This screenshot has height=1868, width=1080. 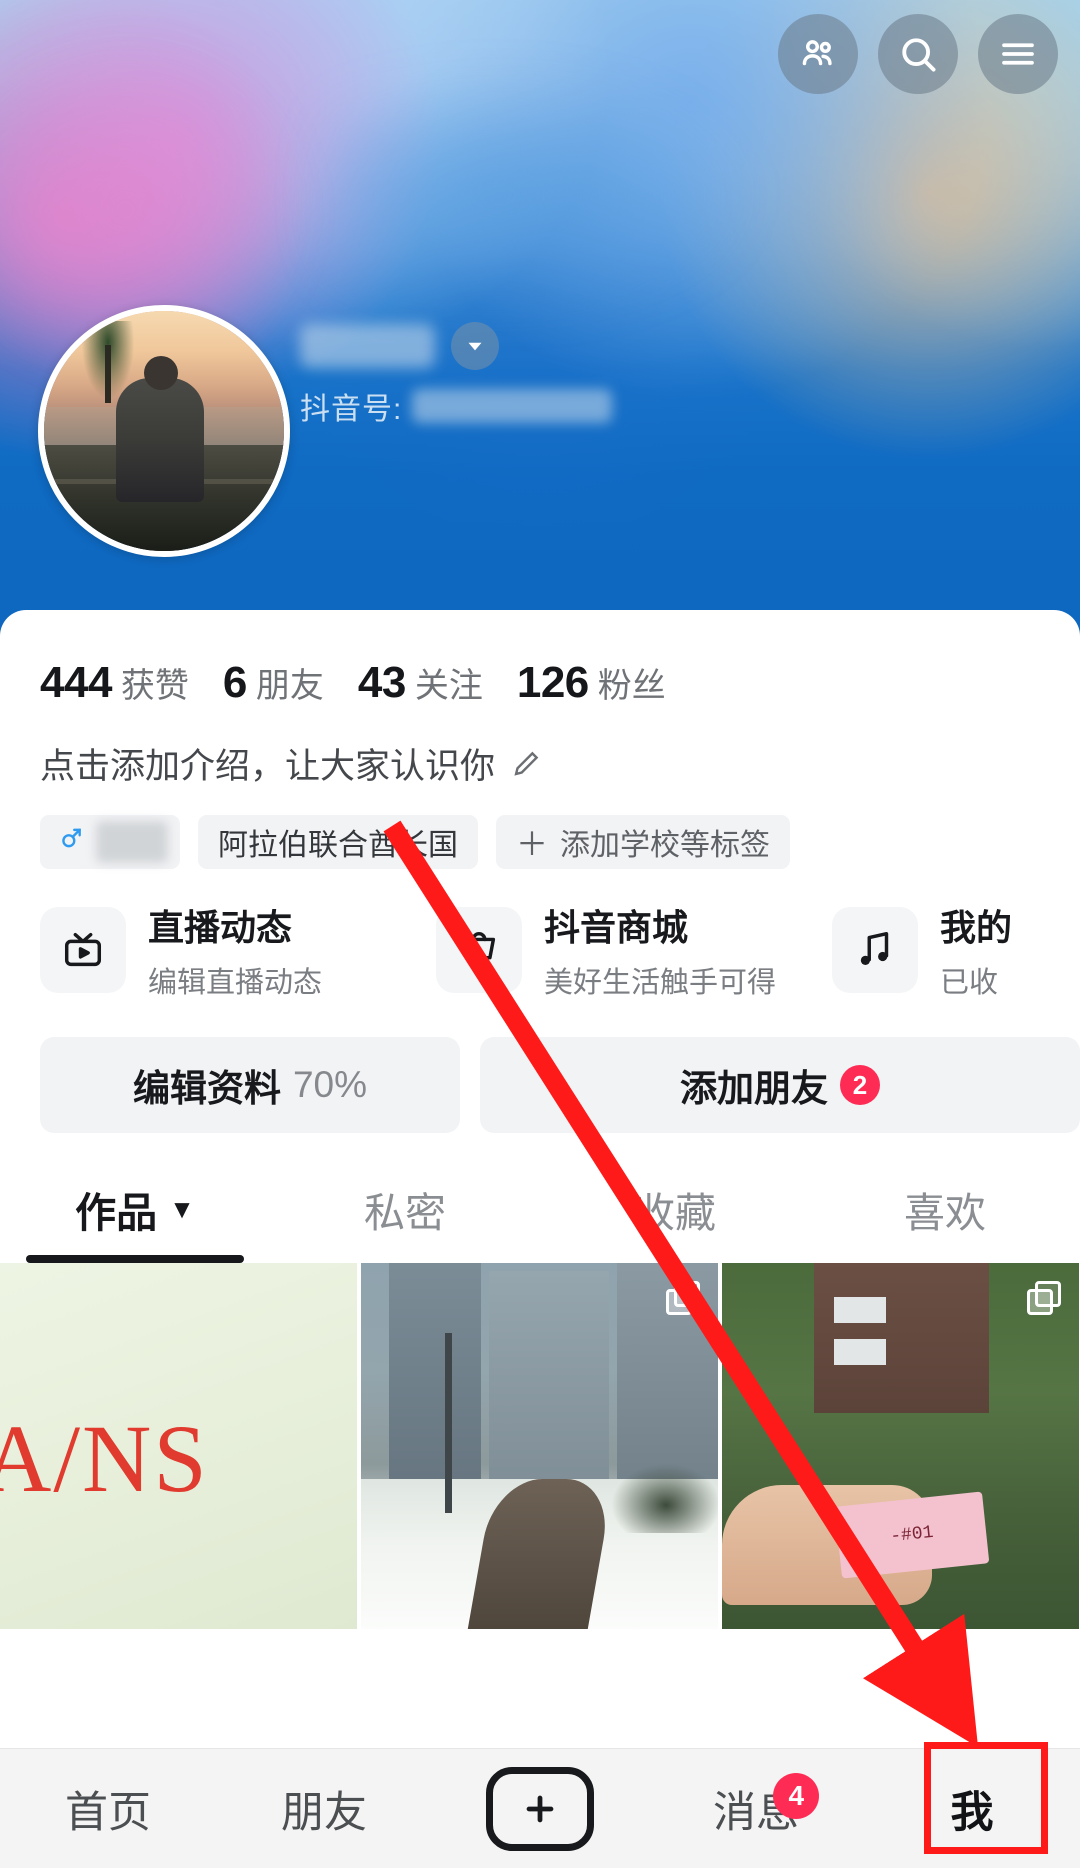 What do you see at coordinates (969, 983) in the screenshot?
I see `card-subtitle: 已收` at bounding box center [969, 983].